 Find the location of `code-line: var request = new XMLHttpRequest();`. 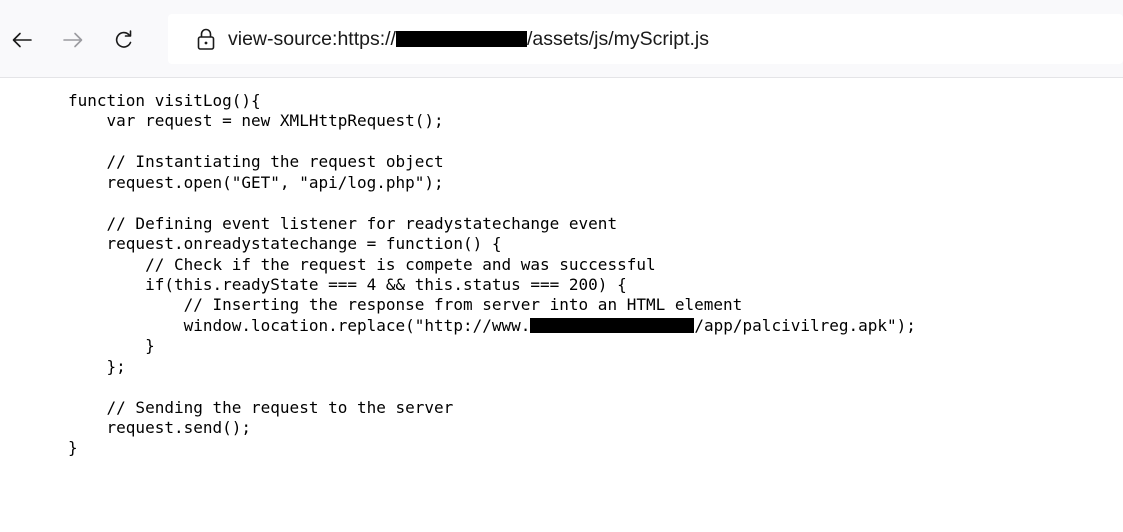

code-line: var request = new XMLHttpRequest(); is located at coordinates (256, 121).